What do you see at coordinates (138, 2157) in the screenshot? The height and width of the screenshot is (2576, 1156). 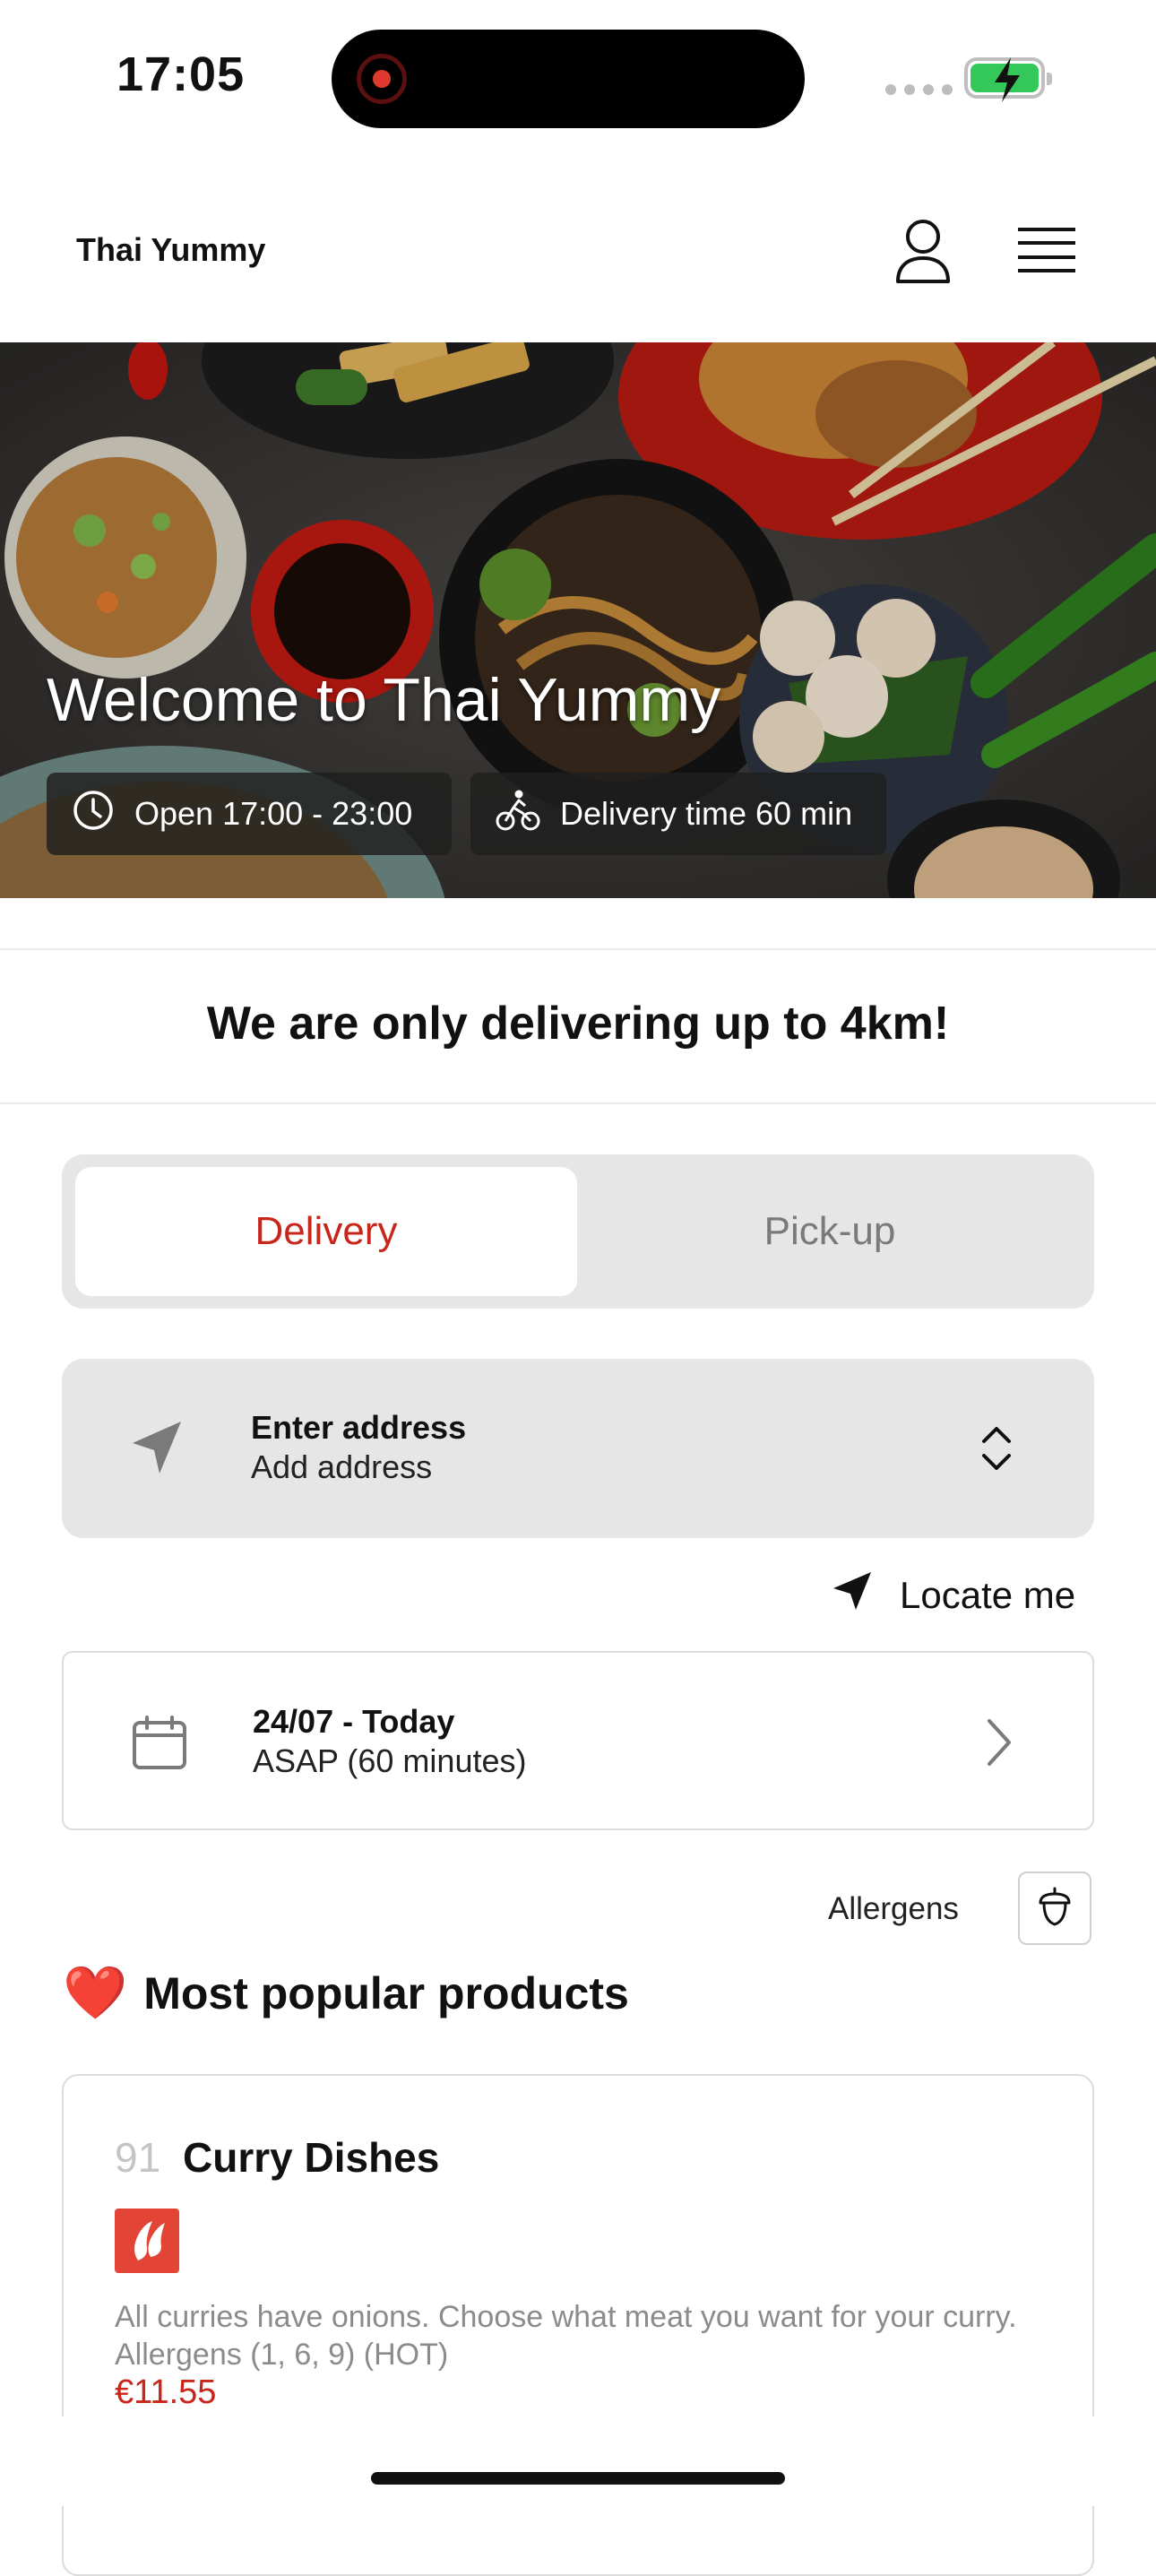 I see `product-number: 91` at bounding box center [138, 2157].